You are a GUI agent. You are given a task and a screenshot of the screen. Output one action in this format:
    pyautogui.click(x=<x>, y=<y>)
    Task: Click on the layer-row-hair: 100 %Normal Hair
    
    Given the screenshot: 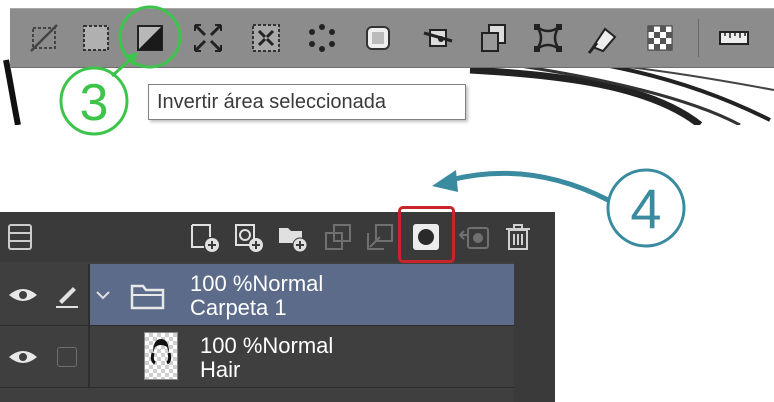 What is the action you would take?
    pyautogui.click(x=277, y=357)
    